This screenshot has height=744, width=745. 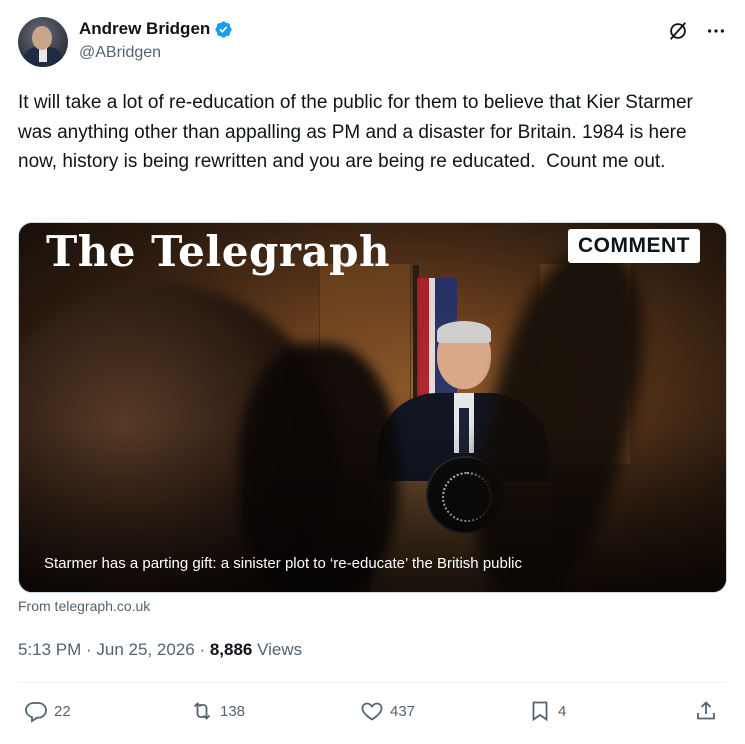 I want to click on tweet-meta: 5:13 PM · Jun 25, 2026 · 8,886 Views, so click(x=160, y=650).